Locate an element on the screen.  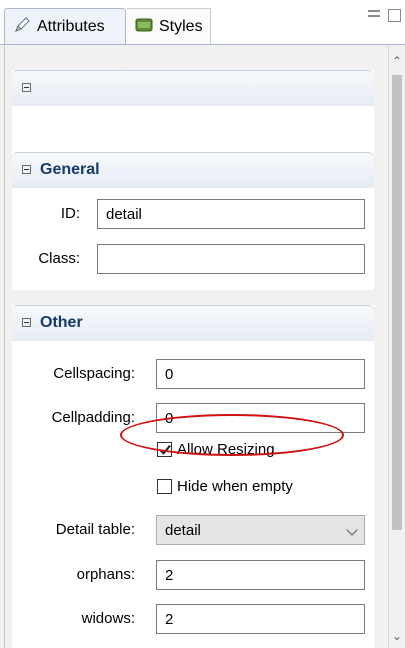
orphans-label: orphans: is located at coordinates (105, 574).